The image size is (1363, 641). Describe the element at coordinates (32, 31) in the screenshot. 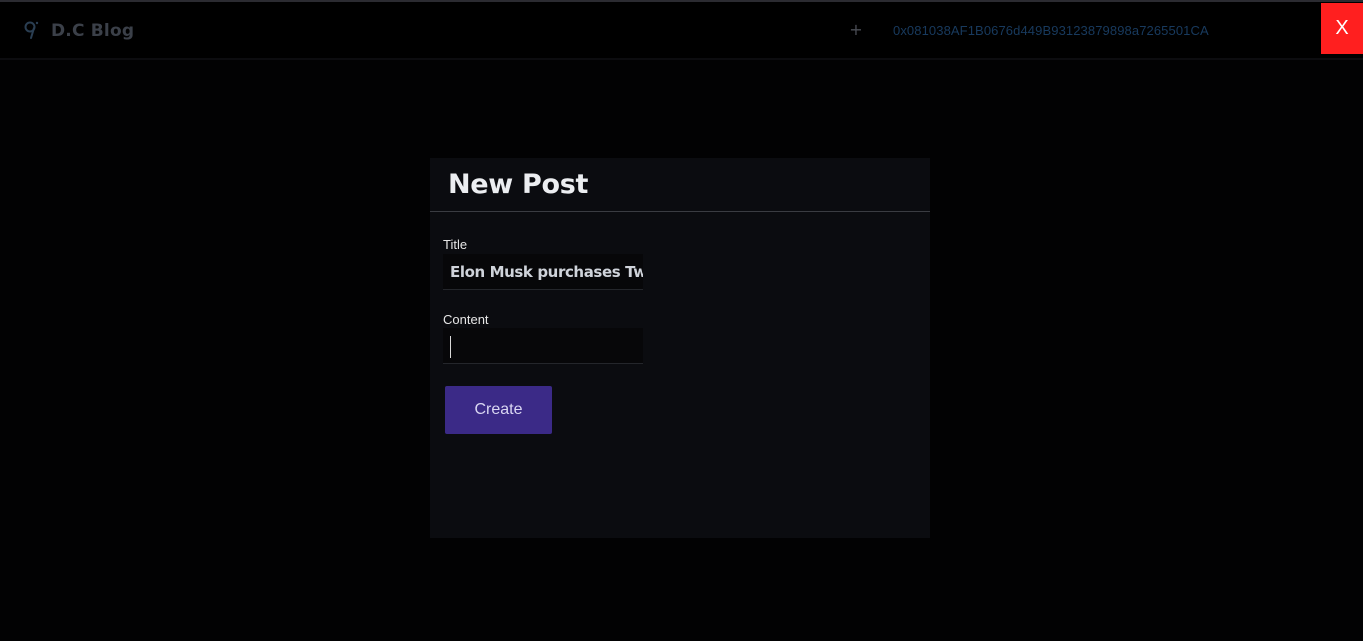

I see `blog-logo-icon` at that location.